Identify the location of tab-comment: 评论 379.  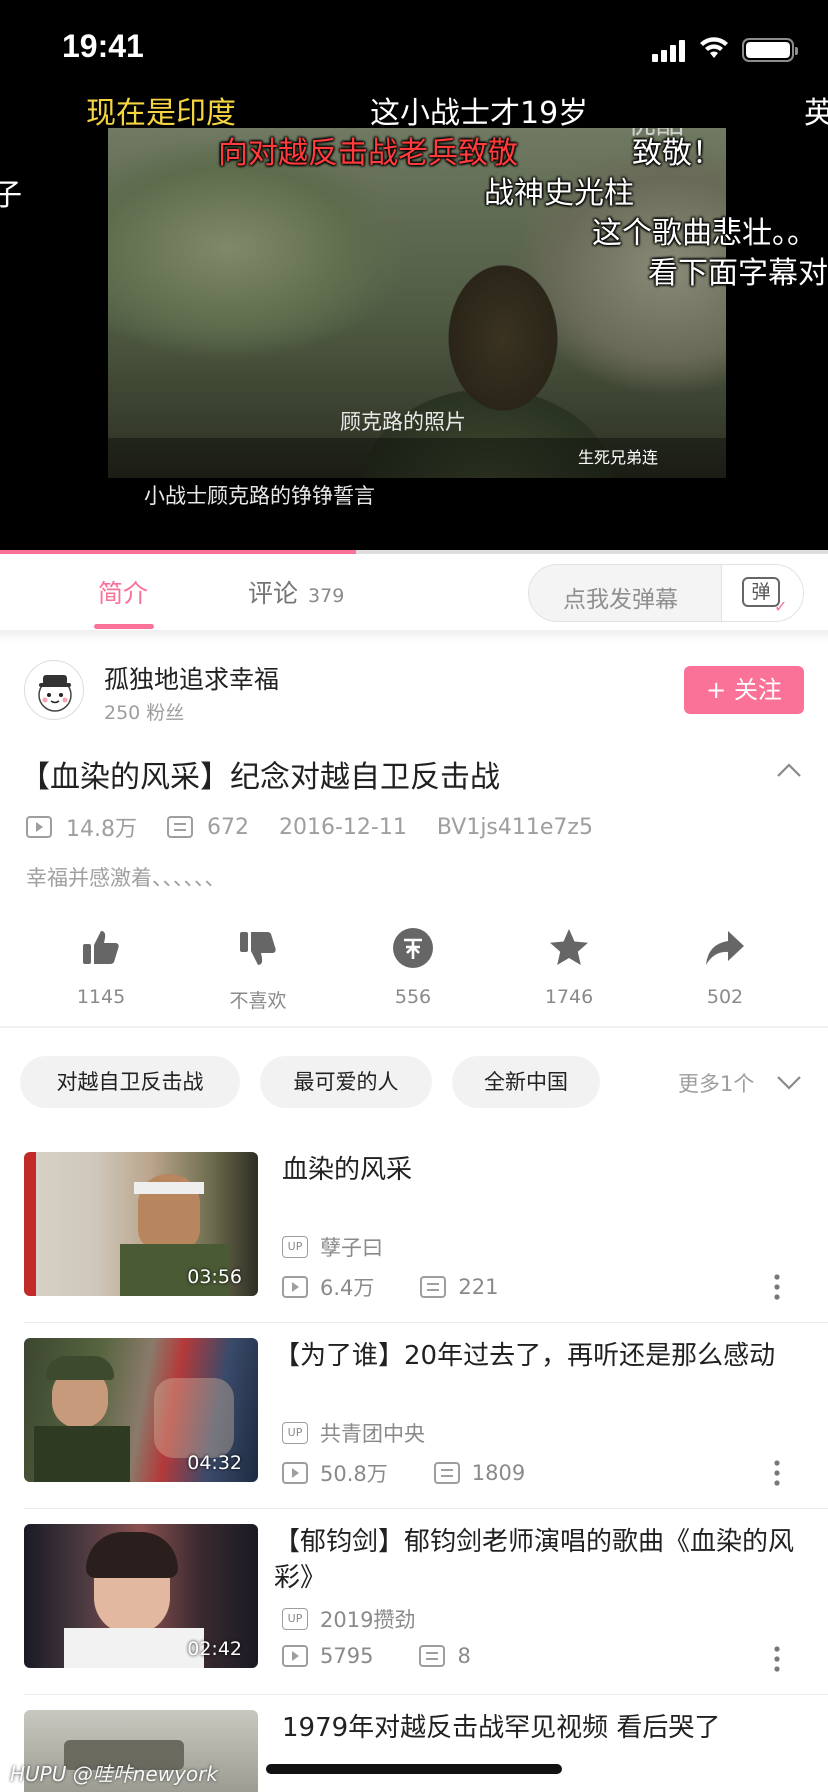
(296, 592).